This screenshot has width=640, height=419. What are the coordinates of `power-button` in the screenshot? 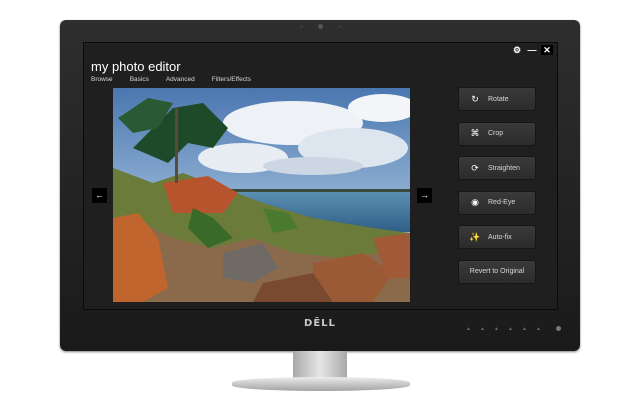 It's located at (558, 328).